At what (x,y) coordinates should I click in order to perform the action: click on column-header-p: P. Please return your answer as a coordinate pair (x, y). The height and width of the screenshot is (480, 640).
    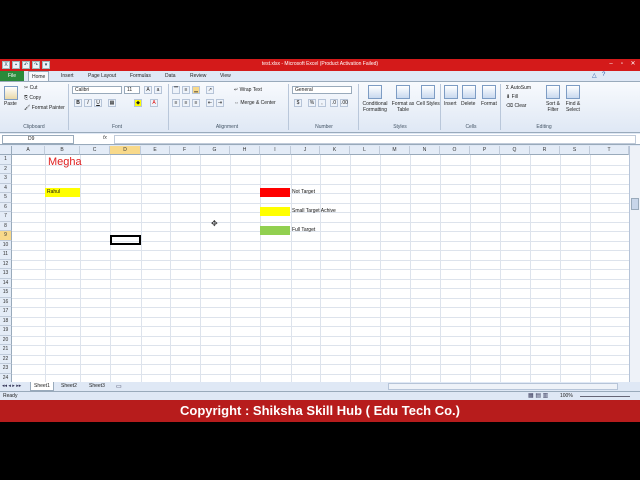
    Looking at the image, I should click on (485, 150).